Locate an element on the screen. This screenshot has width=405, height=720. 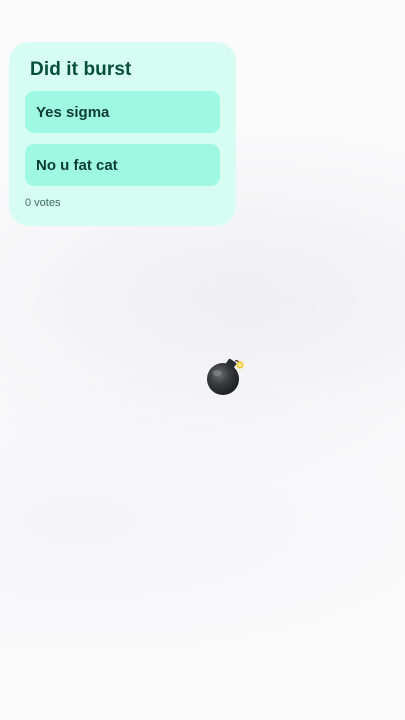
poll-option-no: No u fat cat is located at coordinates (122, 165).